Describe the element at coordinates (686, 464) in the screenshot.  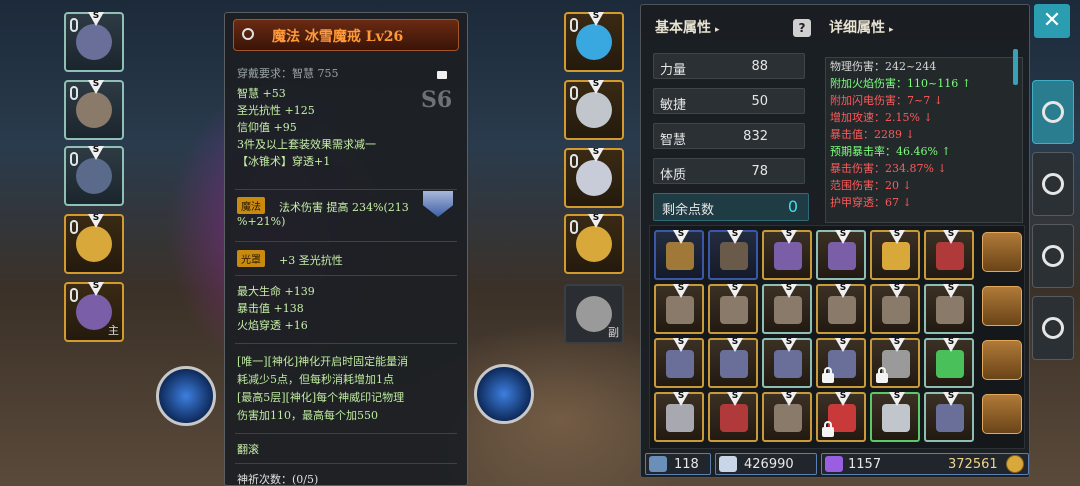
I see `weapon-count: 118` at that location.